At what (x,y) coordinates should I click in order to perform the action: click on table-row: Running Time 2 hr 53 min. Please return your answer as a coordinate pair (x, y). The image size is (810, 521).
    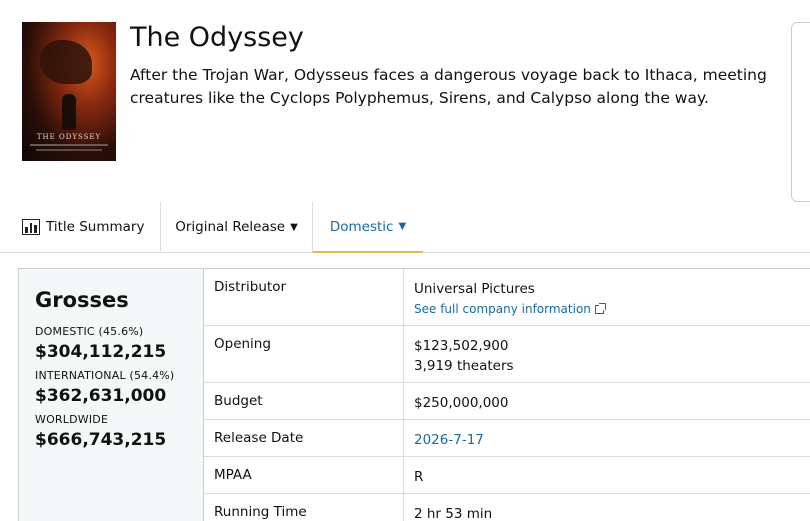
    Looking at the image, I should click on (507, 507).